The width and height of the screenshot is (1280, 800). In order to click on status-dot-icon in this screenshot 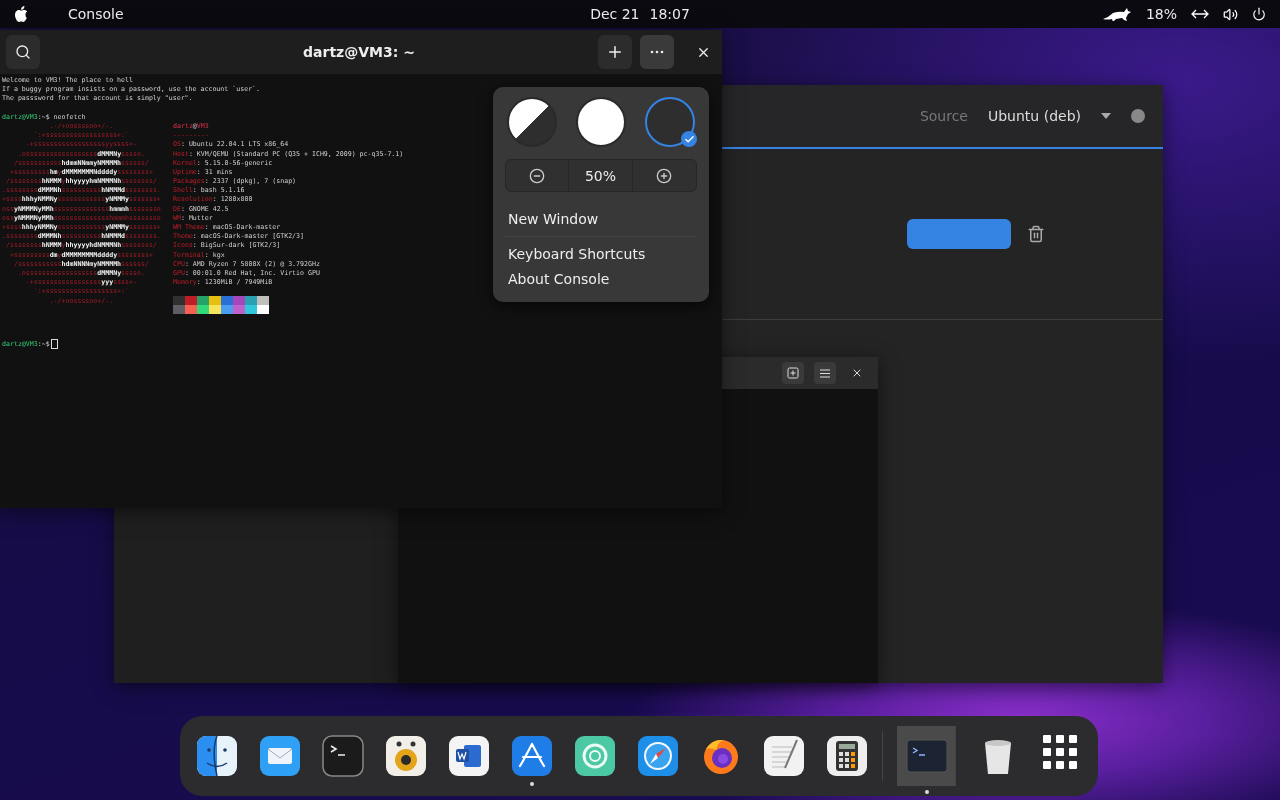, I will do `click(1138, 116)`.